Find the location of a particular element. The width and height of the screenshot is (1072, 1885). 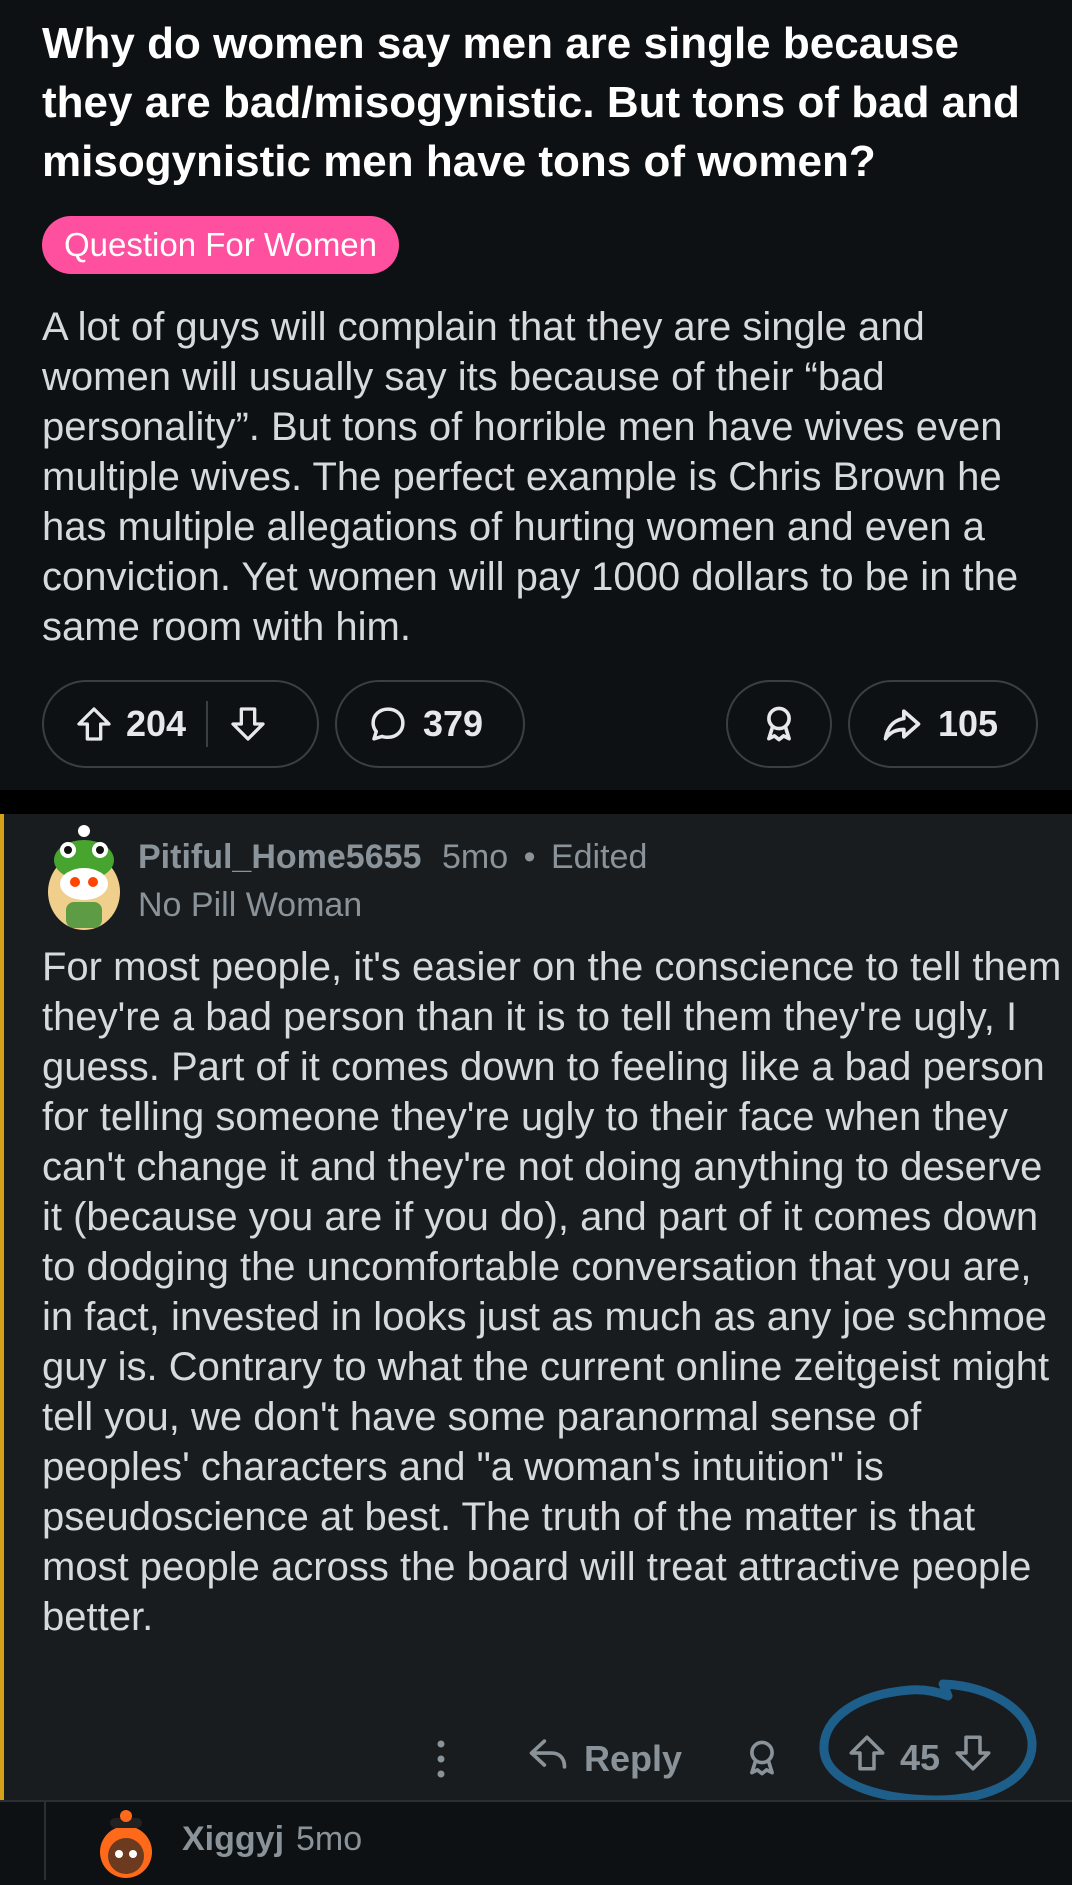

edited-label: Edited is located at coordinates (599, 857).